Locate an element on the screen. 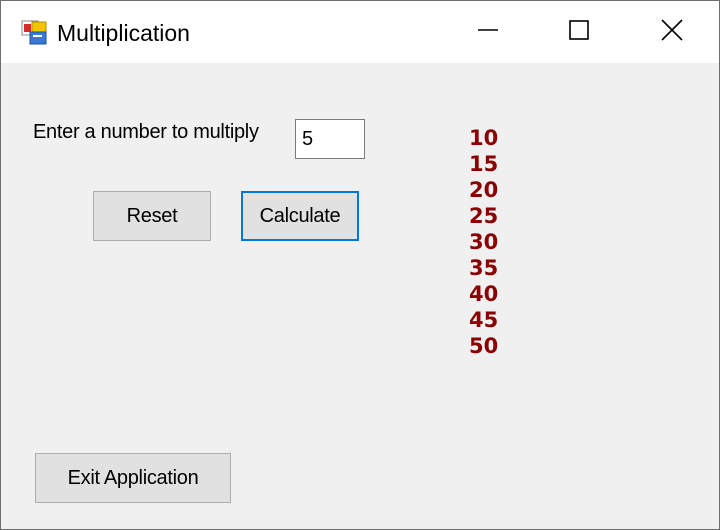  result-item: 20 is located at coordinates (484, 190).